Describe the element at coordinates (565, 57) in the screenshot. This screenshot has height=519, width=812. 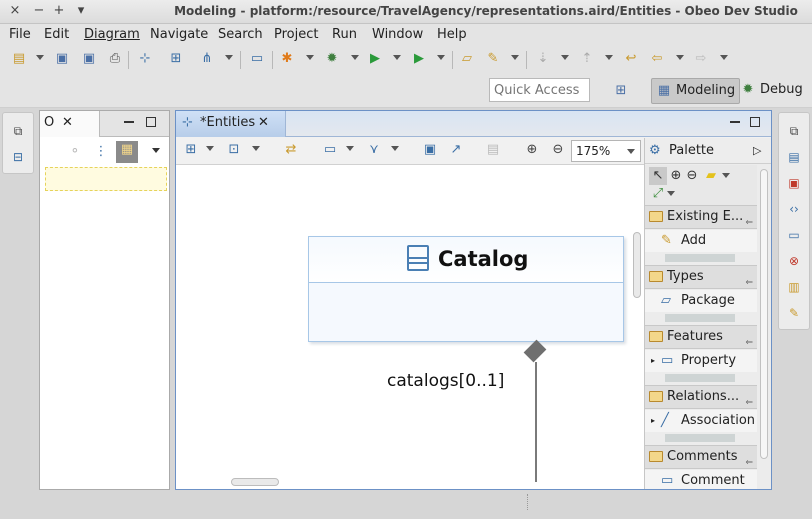
I see `next-annotation-dropdown-icon` at that location.